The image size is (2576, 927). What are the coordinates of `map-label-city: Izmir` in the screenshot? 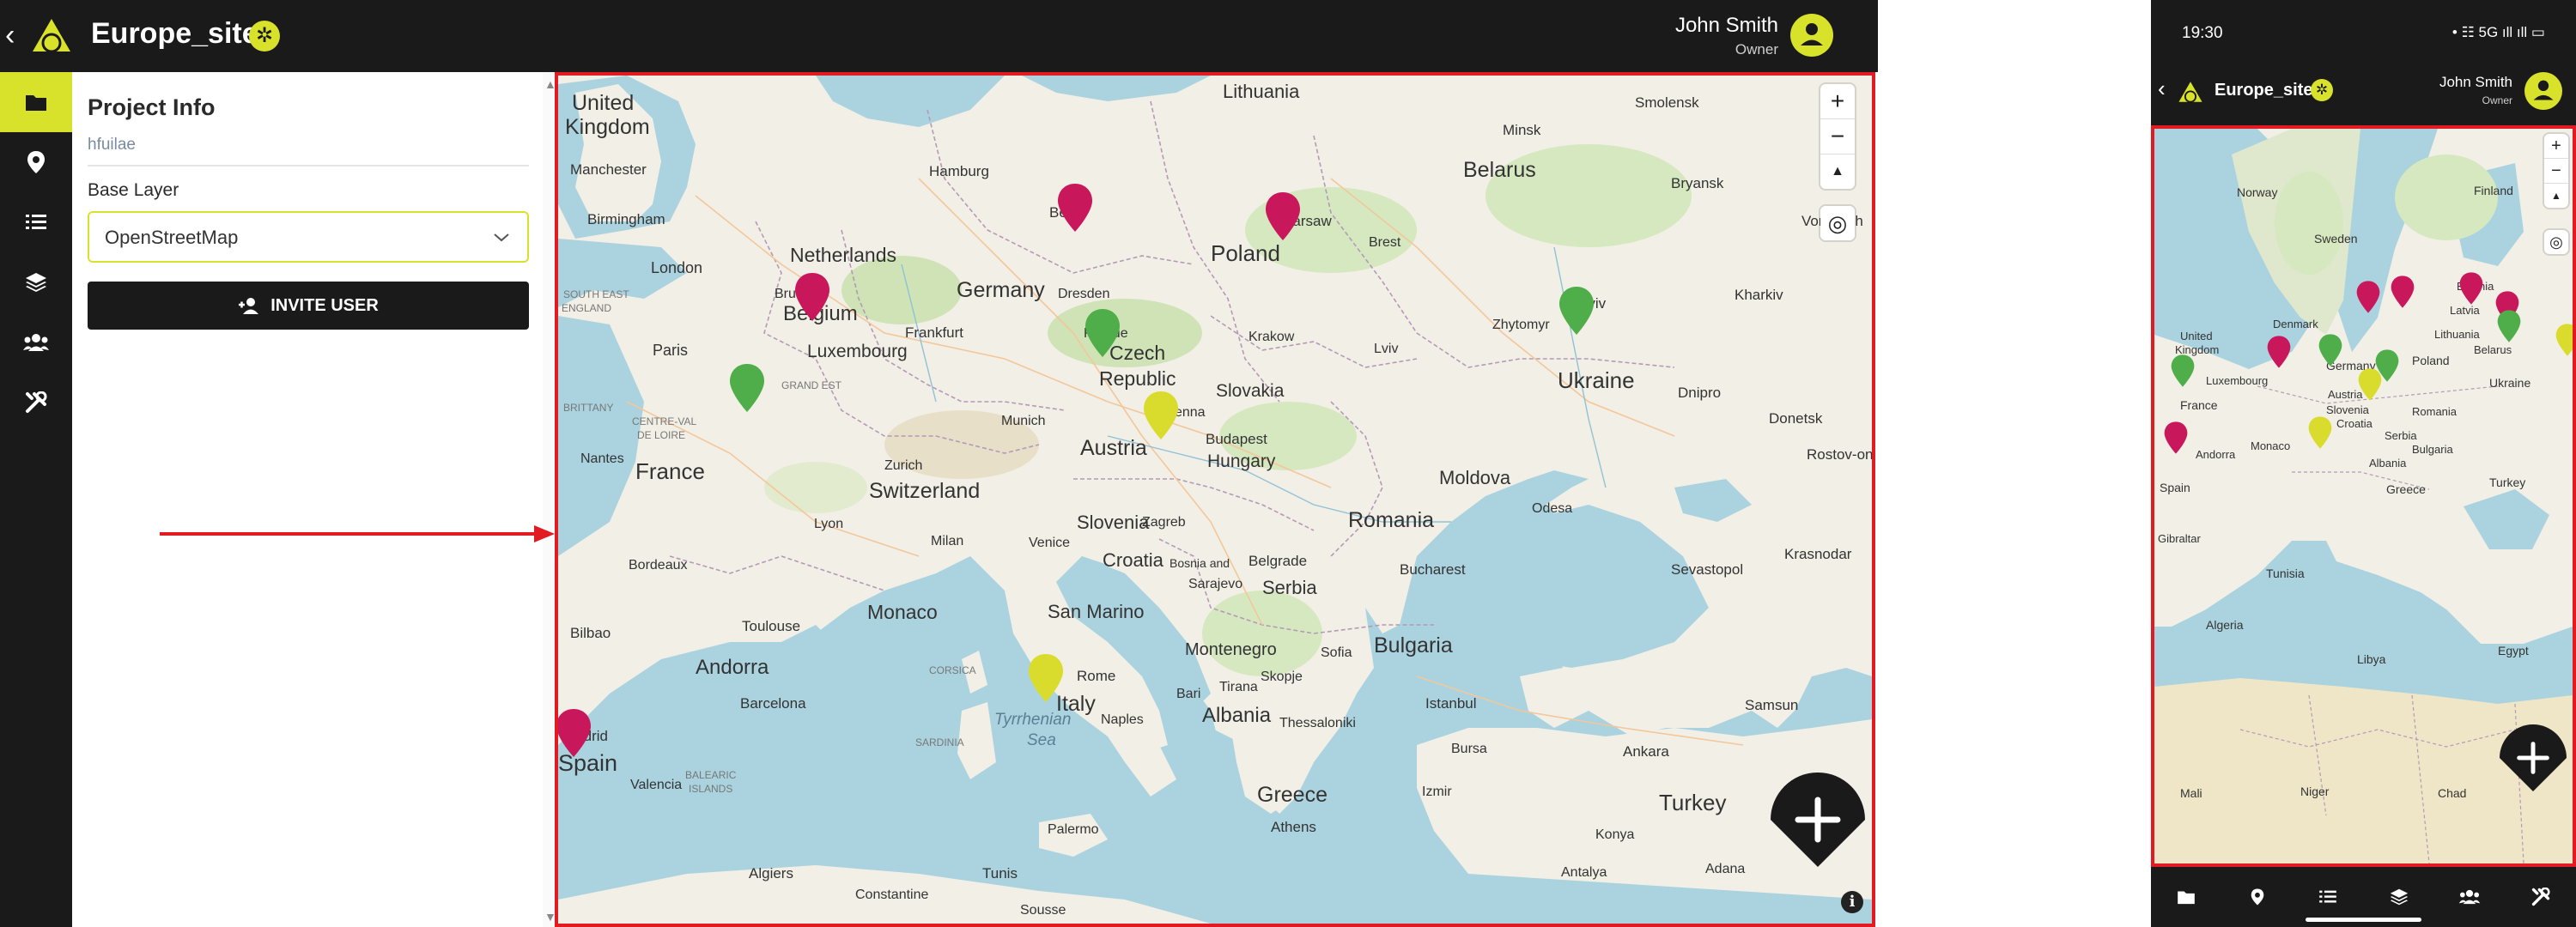 It's located at (1437, 792).